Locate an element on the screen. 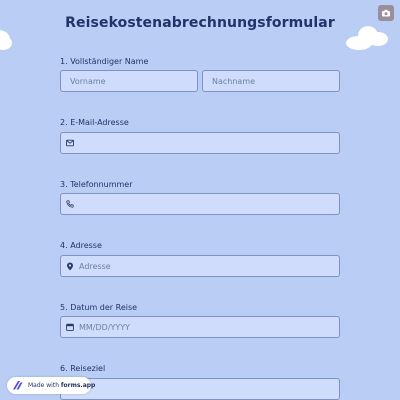 This screenshot has height=400, width=400. travel-date-input: MM/DD/YYYY is located at coordinates (200, 327).